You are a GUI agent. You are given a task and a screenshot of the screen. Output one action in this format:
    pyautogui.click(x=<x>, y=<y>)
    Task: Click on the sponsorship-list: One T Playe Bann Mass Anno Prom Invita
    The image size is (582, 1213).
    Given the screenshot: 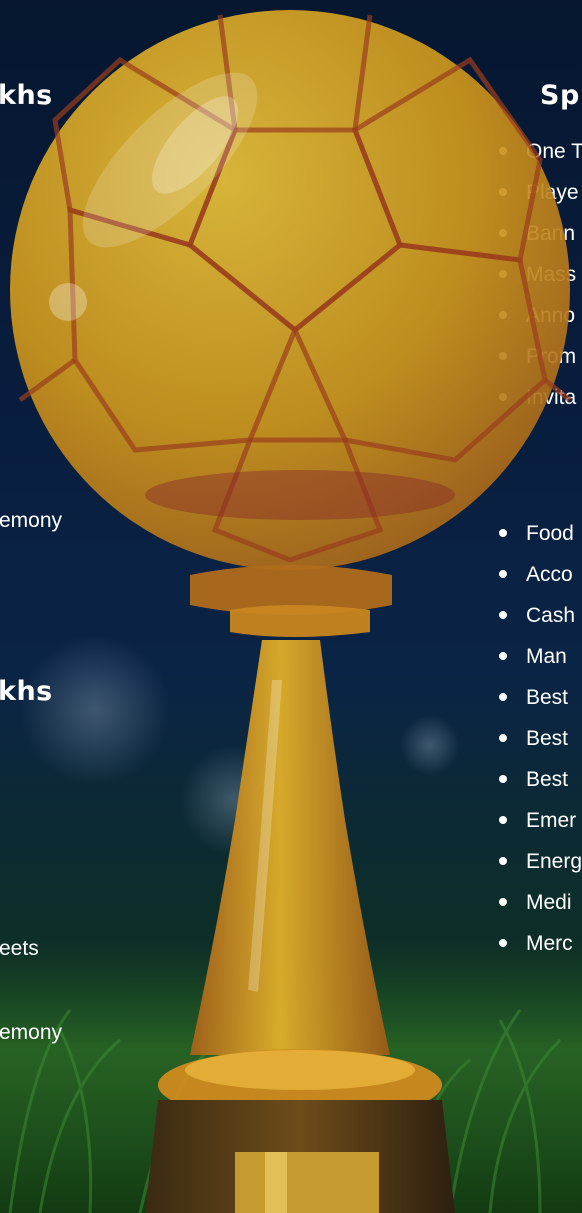 What is the action you would take?
    pyautogui.click(x=540, y=284)
    